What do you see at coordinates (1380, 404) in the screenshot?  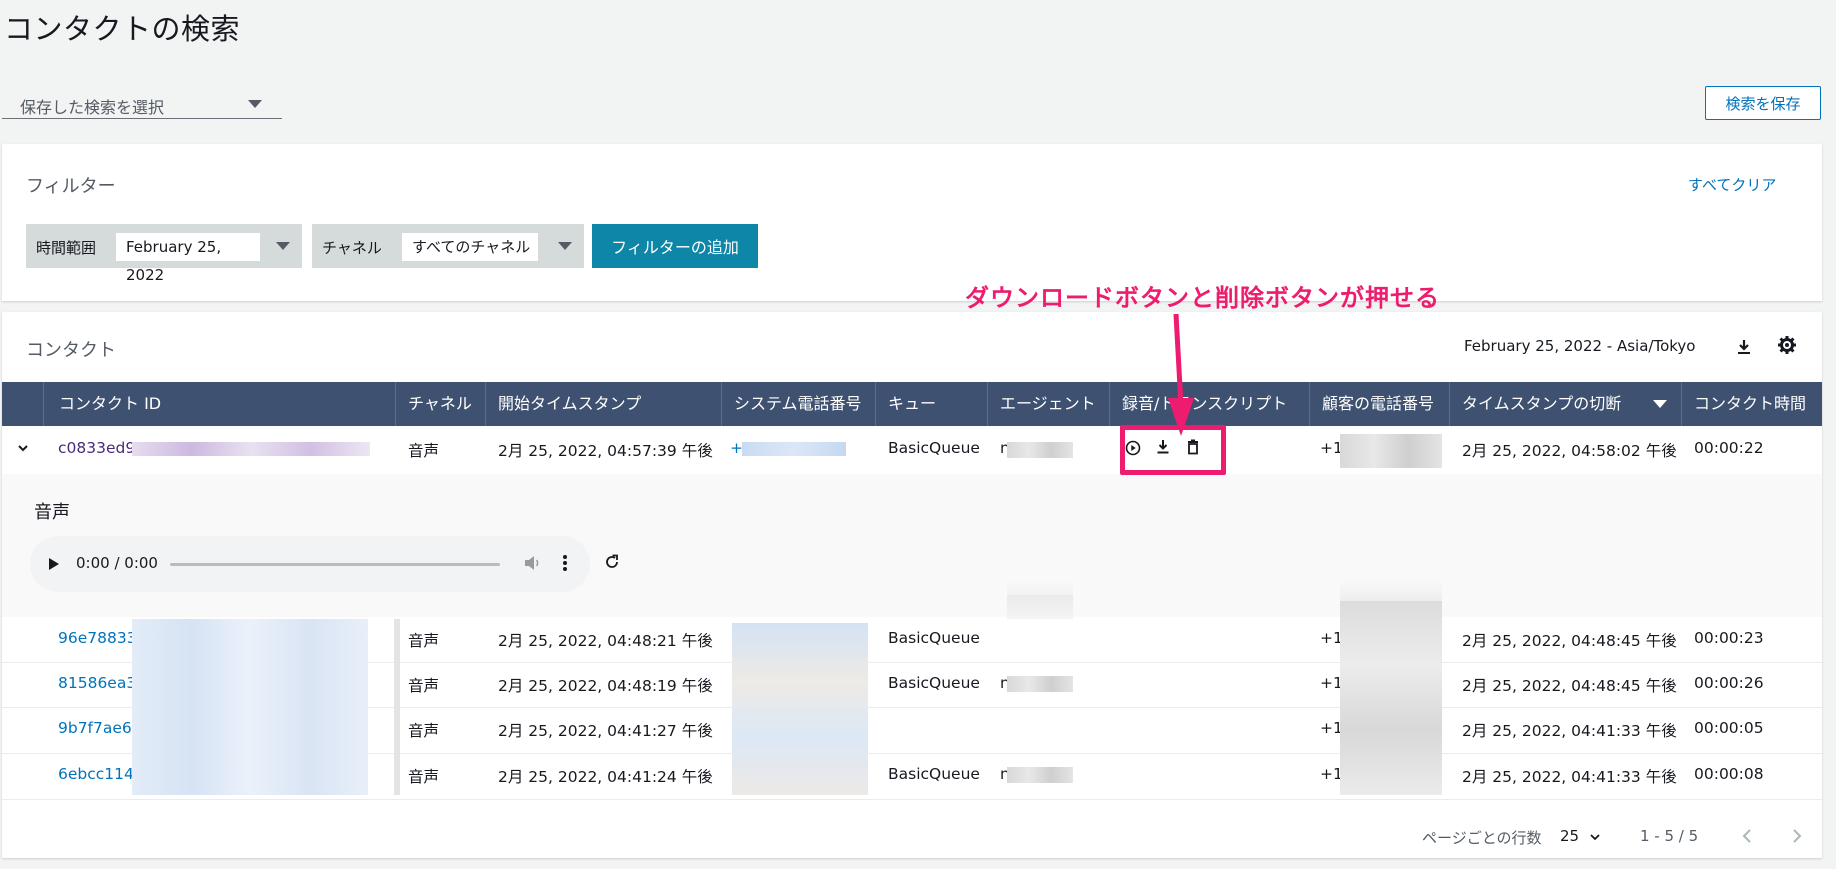 I see `th-customer-phone: 顧客の電話番号` at bounding box center [1380, 404].